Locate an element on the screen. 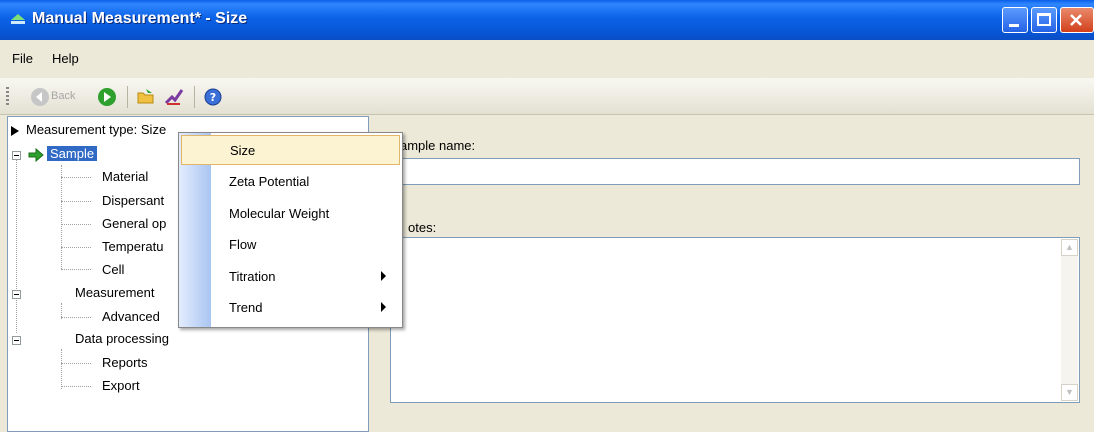 Image resolution: width=1094 pixels, height=432 pixels. help-icon: ? is located at coordinates (213, 97).